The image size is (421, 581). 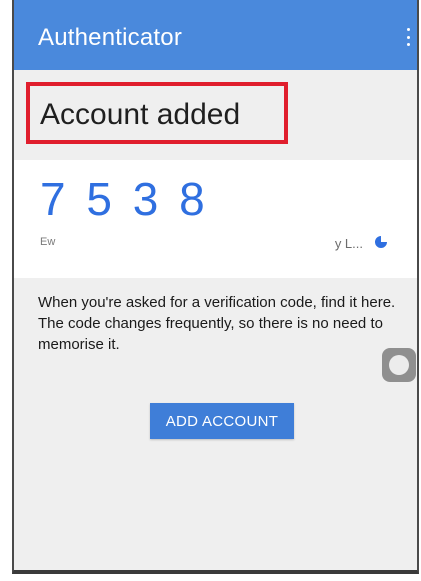 I want to click on notification-area: Account added, so click(x=215, y=115).